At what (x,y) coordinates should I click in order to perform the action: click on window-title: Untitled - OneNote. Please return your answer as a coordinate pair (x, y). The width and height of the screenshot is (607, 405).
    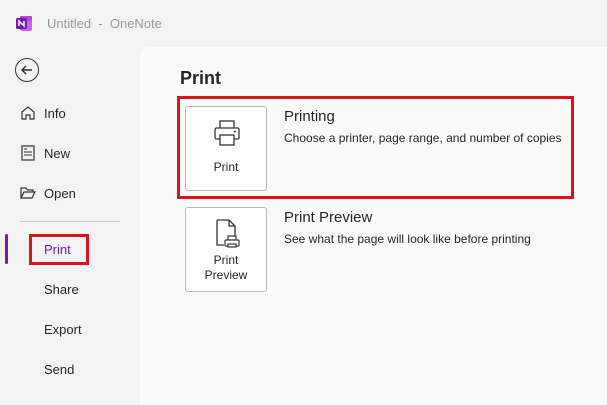
    Looking at the image, I should click on (104, 23).